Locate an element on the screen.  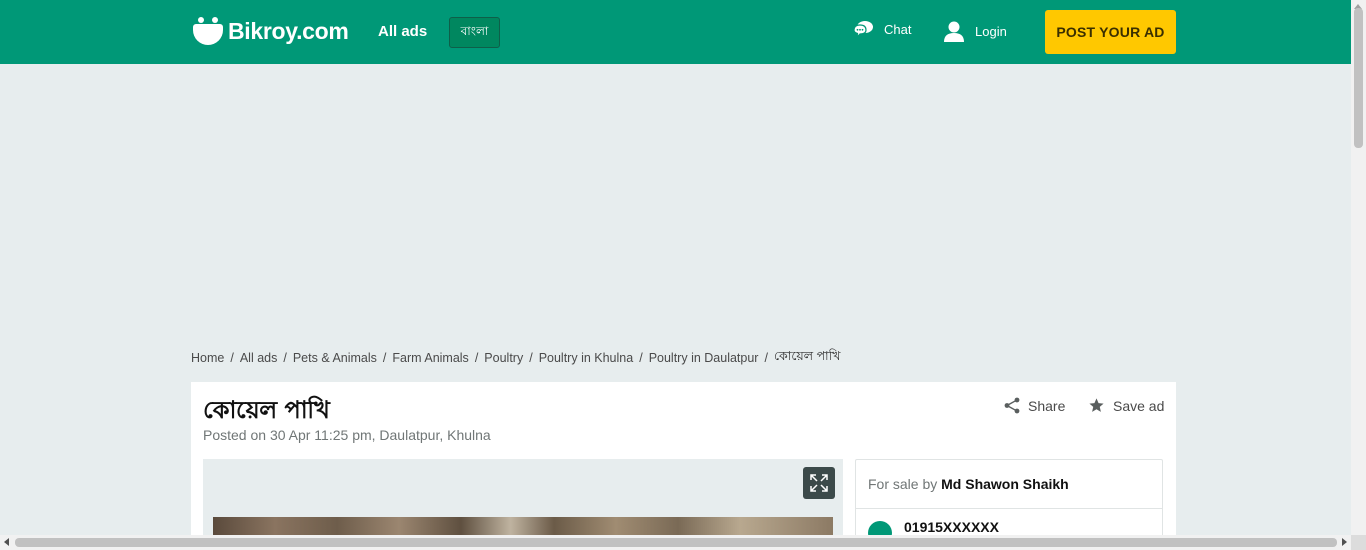
breadcrumb-poultry-daulatpur: Poultry in Daulatpur is located at coordinates (704, 358).